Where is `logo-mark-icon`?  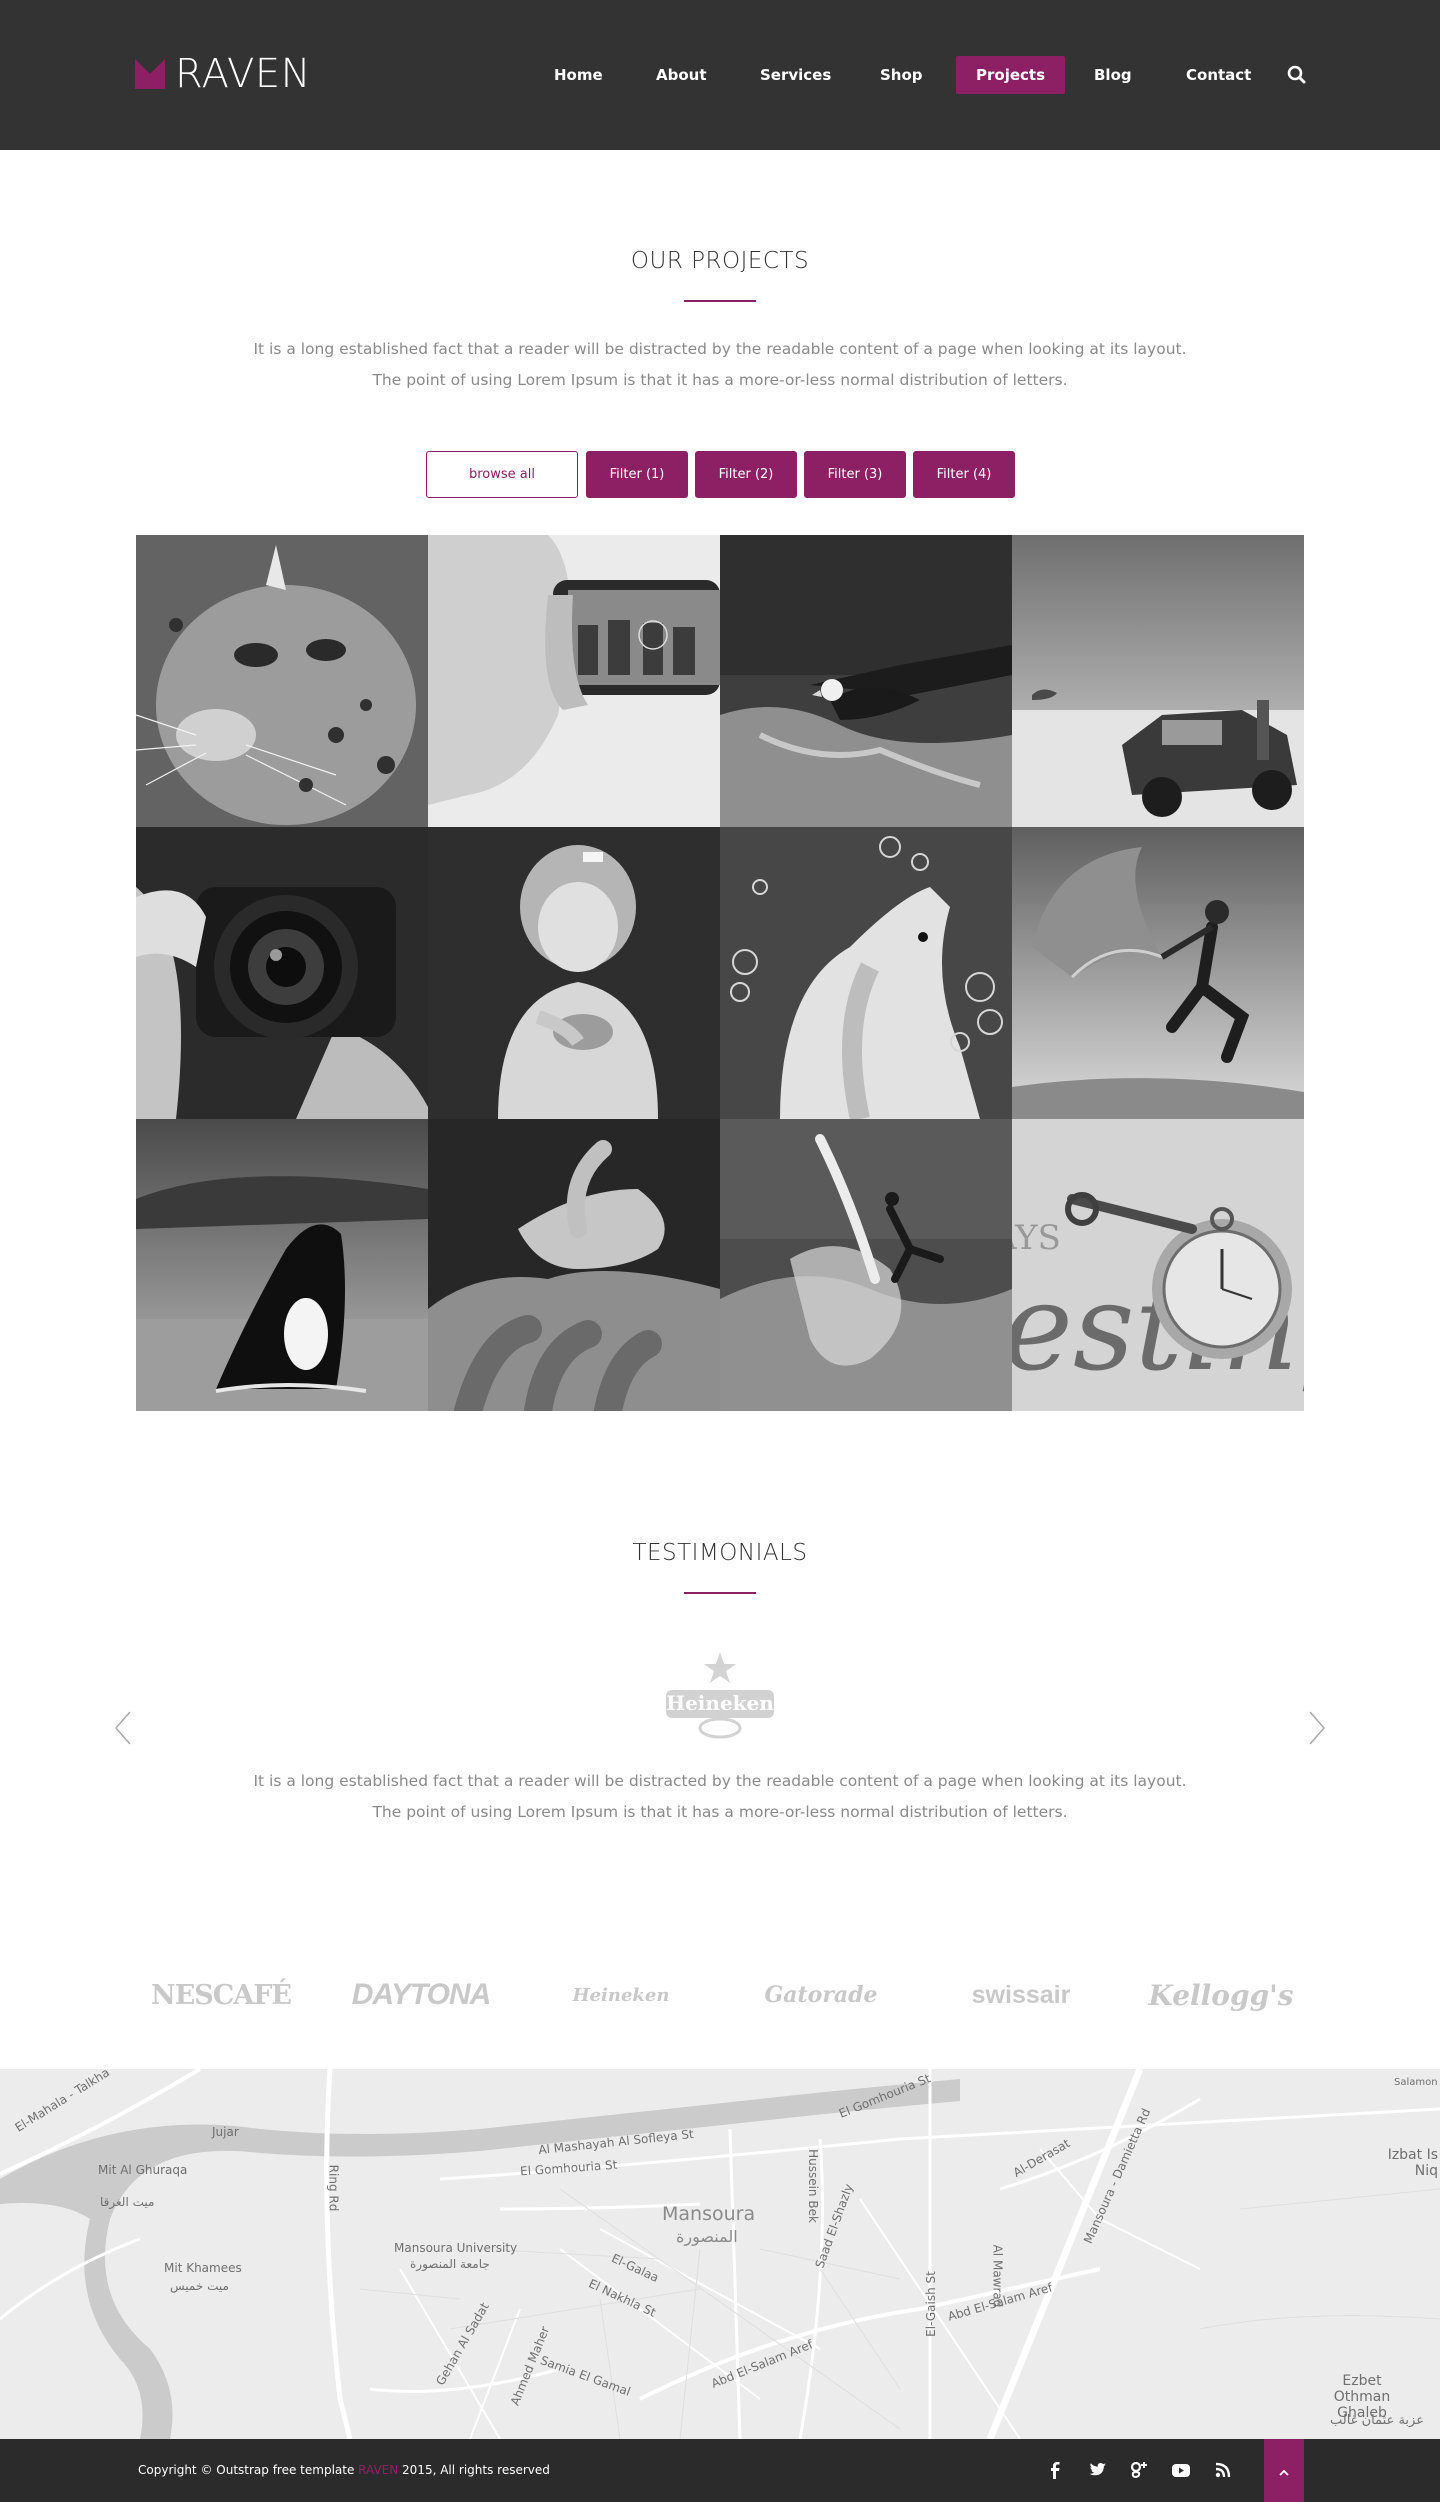
logo-mark-icon is located at coordinates (150, 74).